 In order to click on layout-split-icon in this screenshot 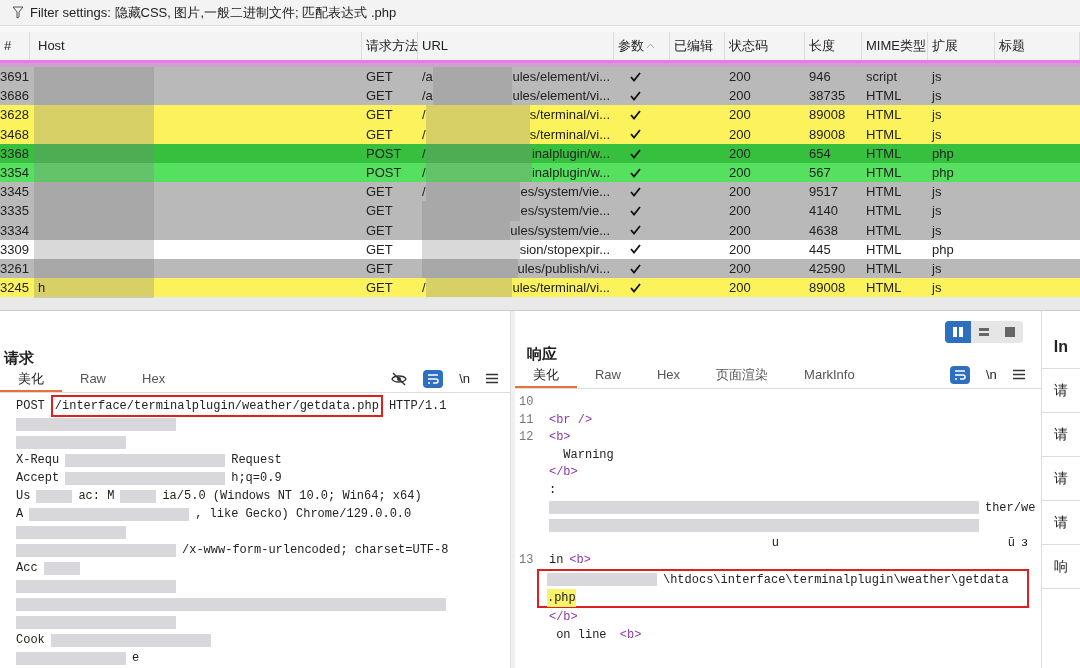, I will do `click(957, 332)`.